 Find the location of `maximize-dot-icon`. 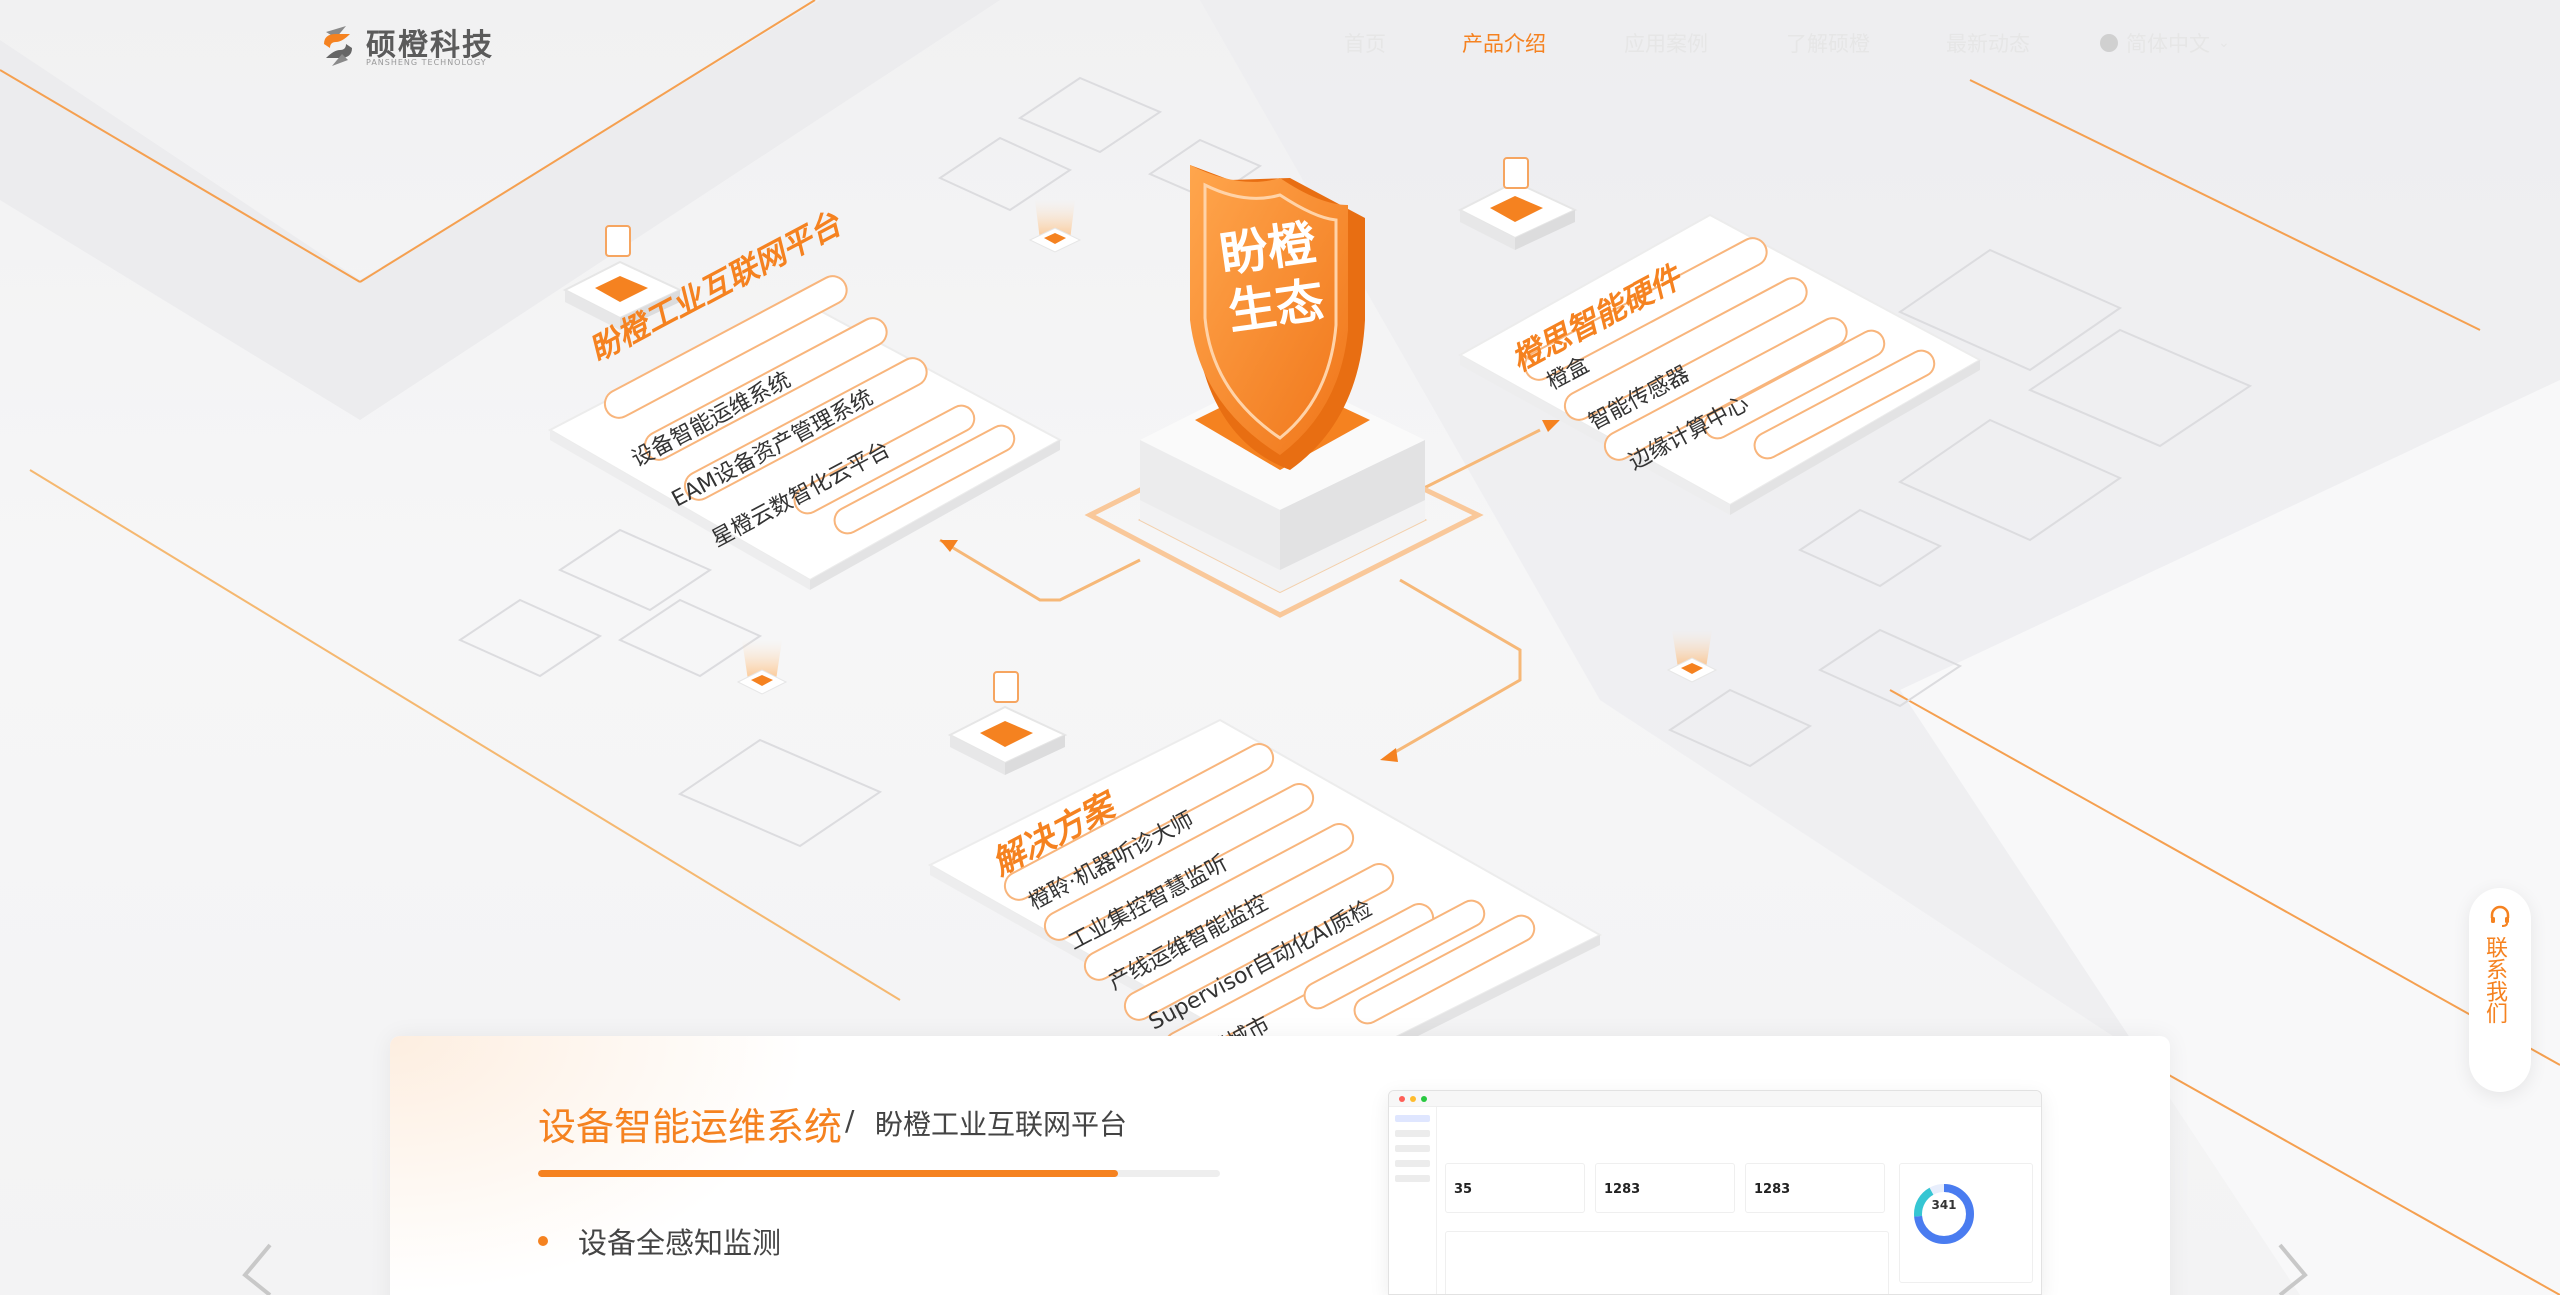

maximize-dot-icon is located at coordinates (1424, 1098).